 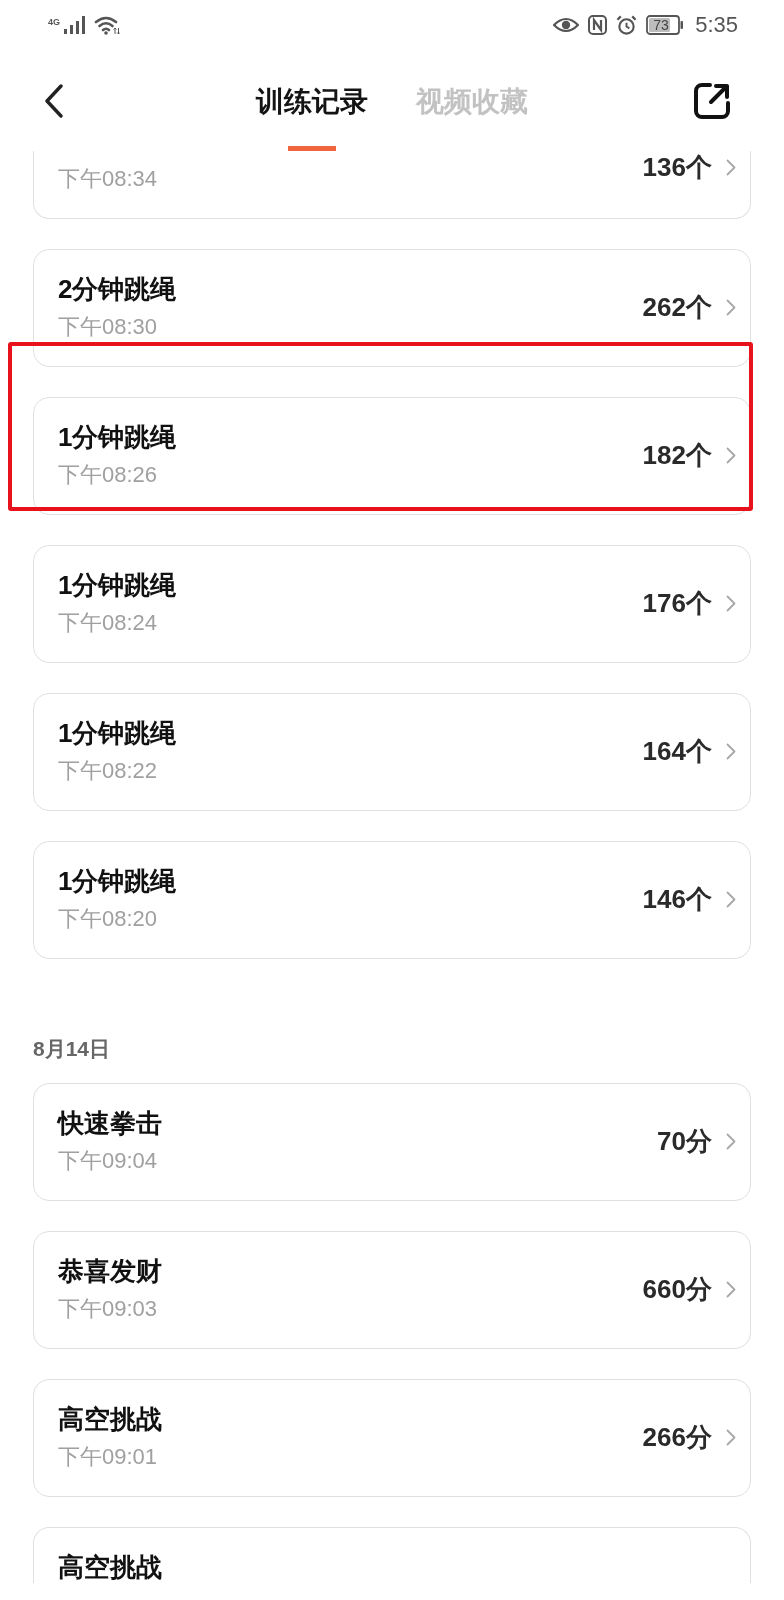 What do you see at coordinates (108, 327) in the screenshot?
I see `record-time: 下午08:30` at bounding box center [108, 327].